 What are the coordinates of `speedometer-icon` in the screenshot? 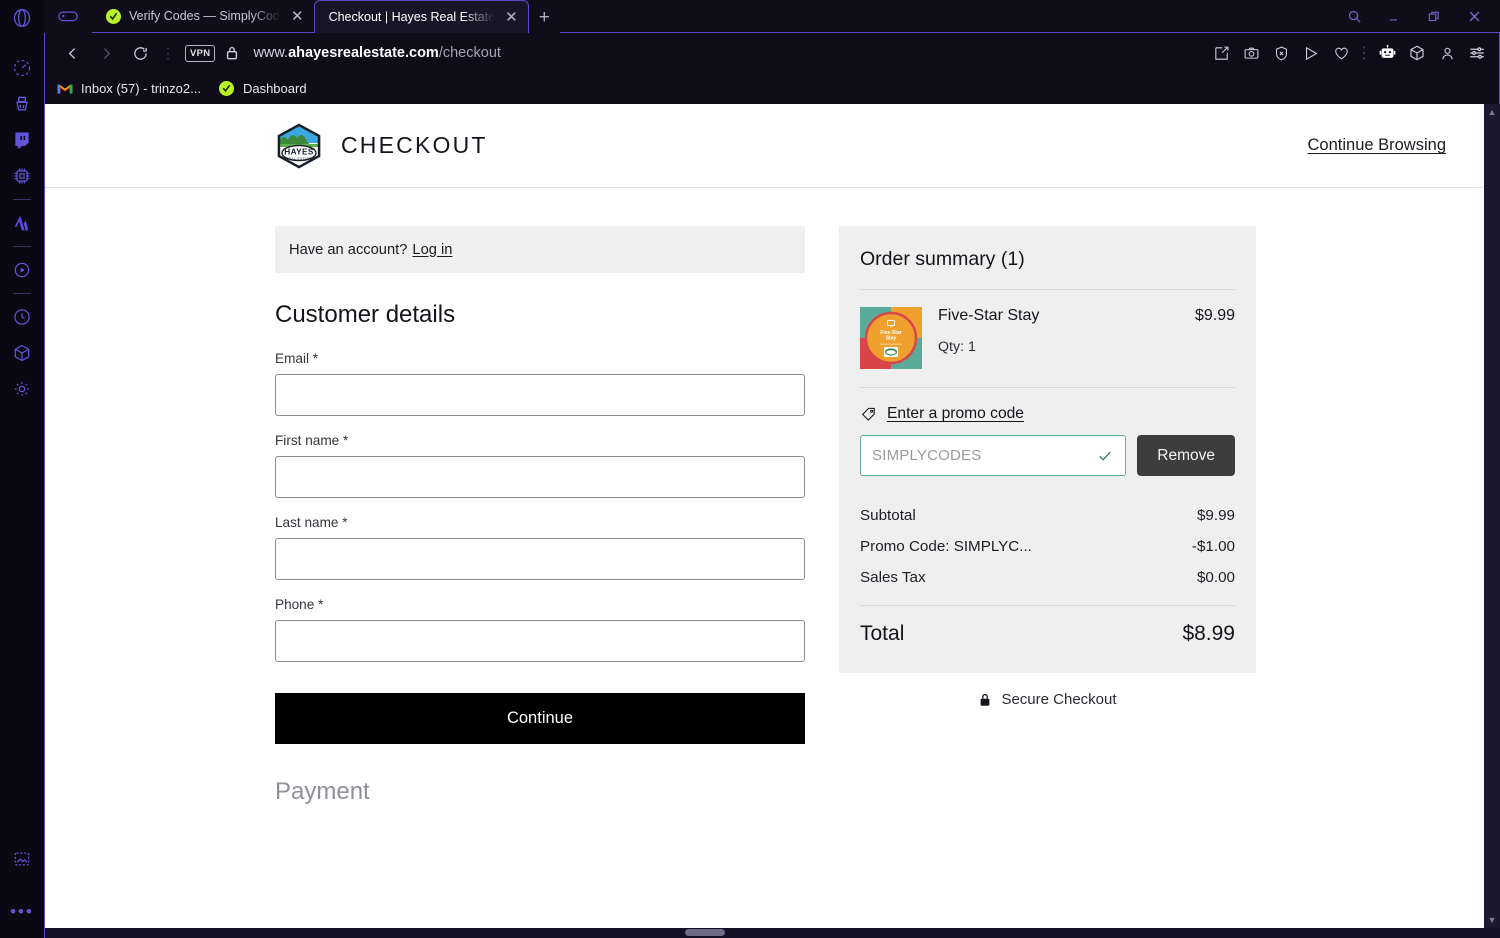 It's located at (22, 68).